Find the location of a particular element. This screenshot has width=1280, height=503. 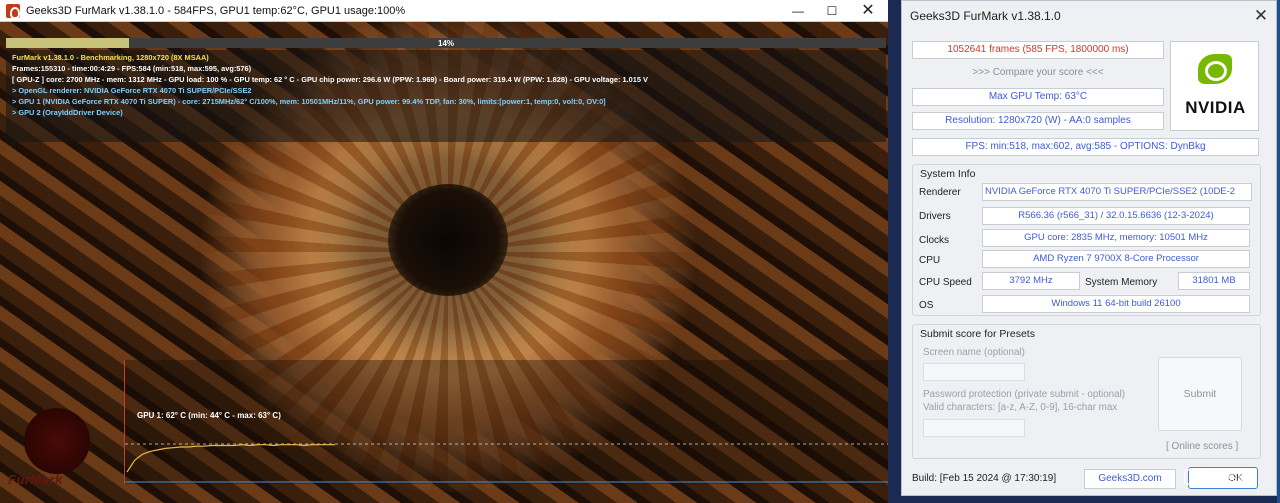

os-label: OS is located at coordinates (926, 305).